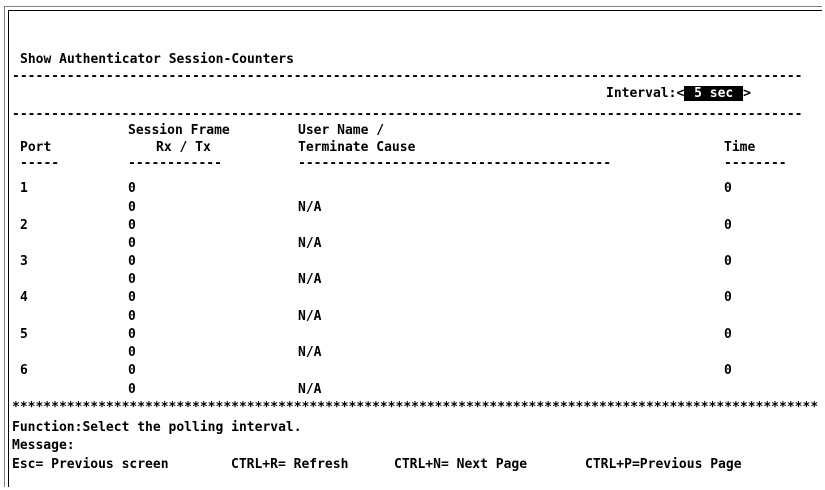 The height and width of the screenshot is (490, 825). What do you see at coordinates (747, 93) in the screenshot?
I see `interval-close-bracket: >` at bounding box center [747, 93].